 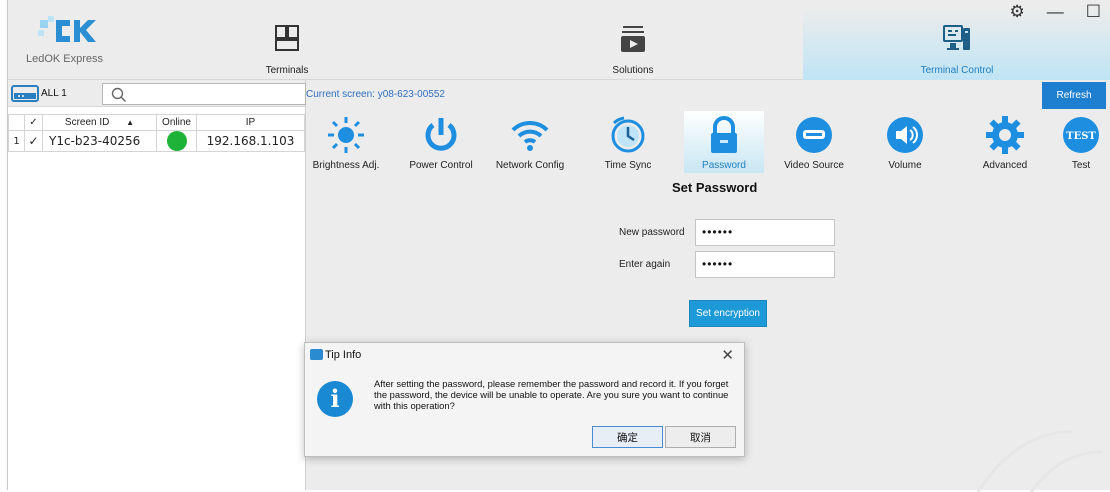 What do you see at coordinates (645, 264) in the screenshot?
I see `enter-again-label: Enter again` at bounding box center [645, 264].